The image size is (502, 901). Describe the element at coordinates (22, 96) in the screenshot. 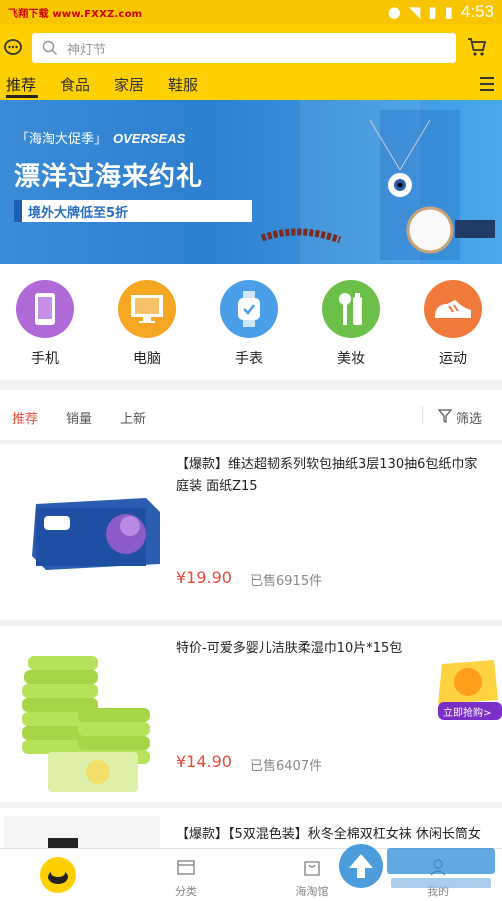

I see `active-tab-indicator` at that location.